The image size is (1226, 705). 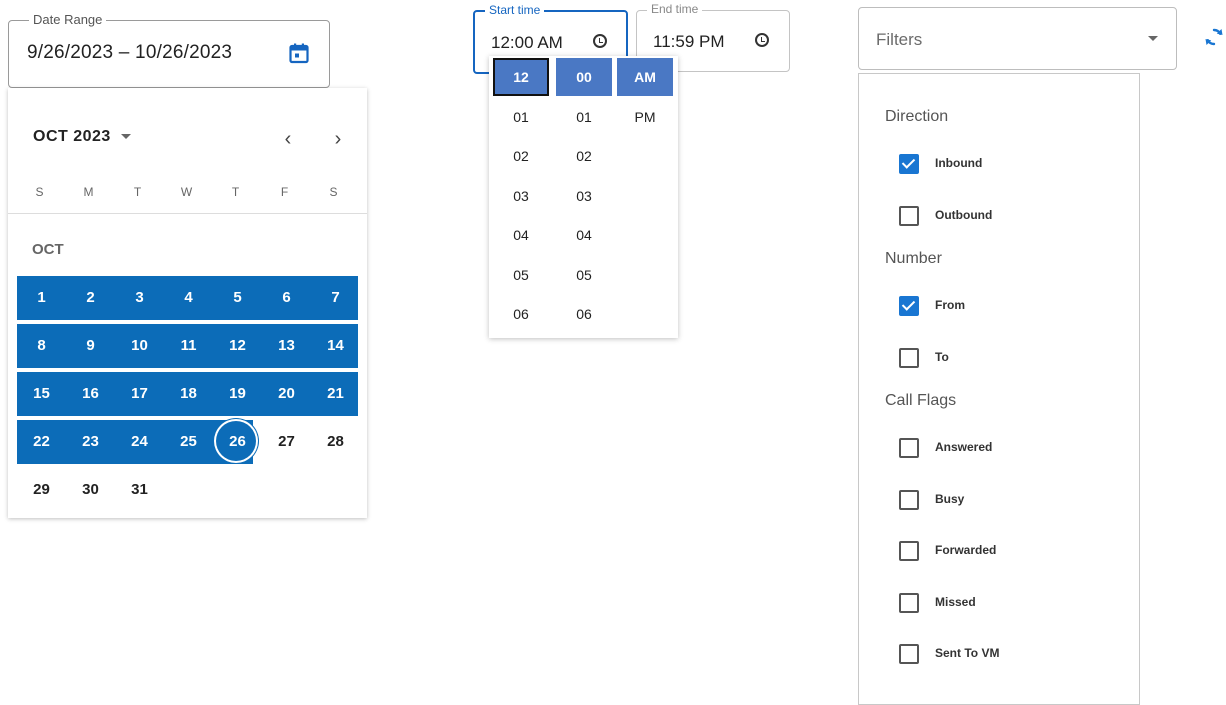 What do you see at coordinates (186, 192) in the screenshot?
I see `weekday-label: W` at bounding box center [186, 192].